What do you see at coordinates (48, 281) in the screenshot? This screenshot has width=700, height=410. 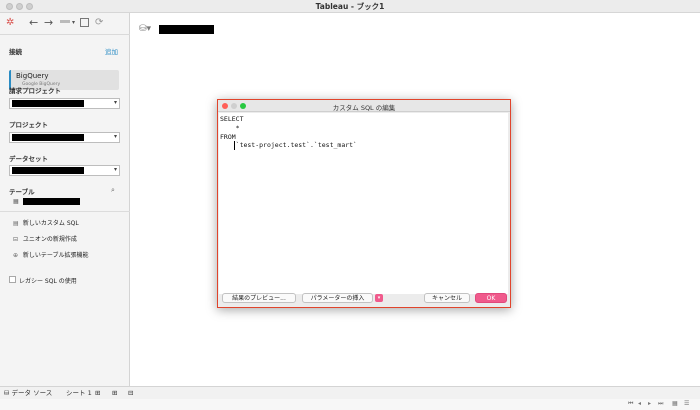 I see `legacy-sql-label: レガシー SQL の使用` at bounding box center [48, 281].